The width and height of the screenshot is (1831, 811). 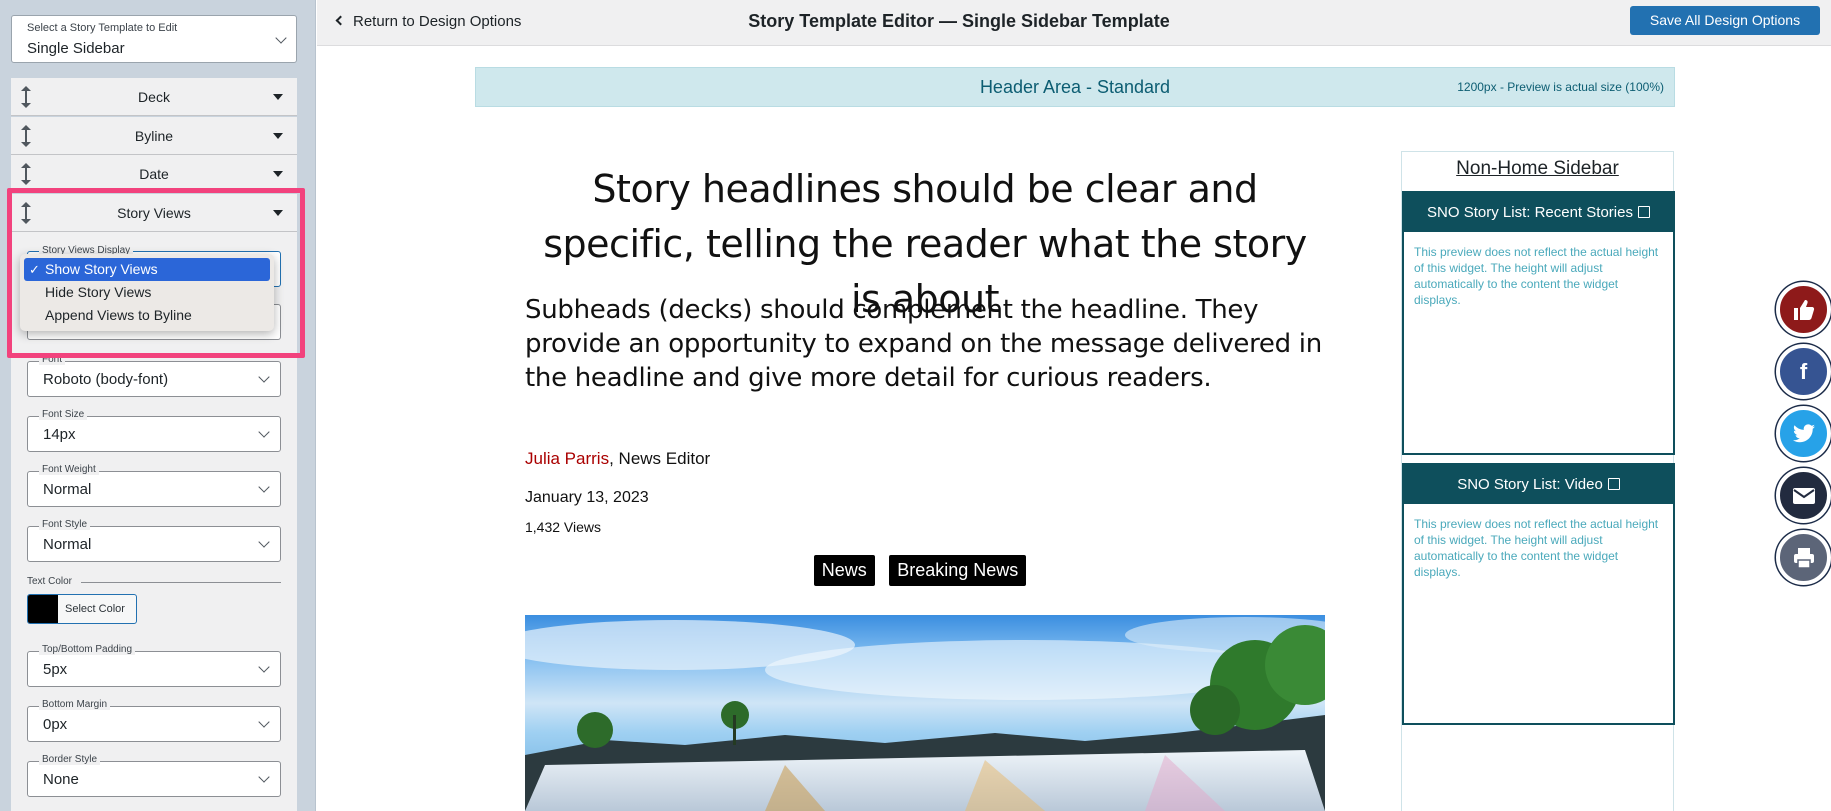 I want to click on font-select: Font Roboto (body-font), so click(x=154, y=375).